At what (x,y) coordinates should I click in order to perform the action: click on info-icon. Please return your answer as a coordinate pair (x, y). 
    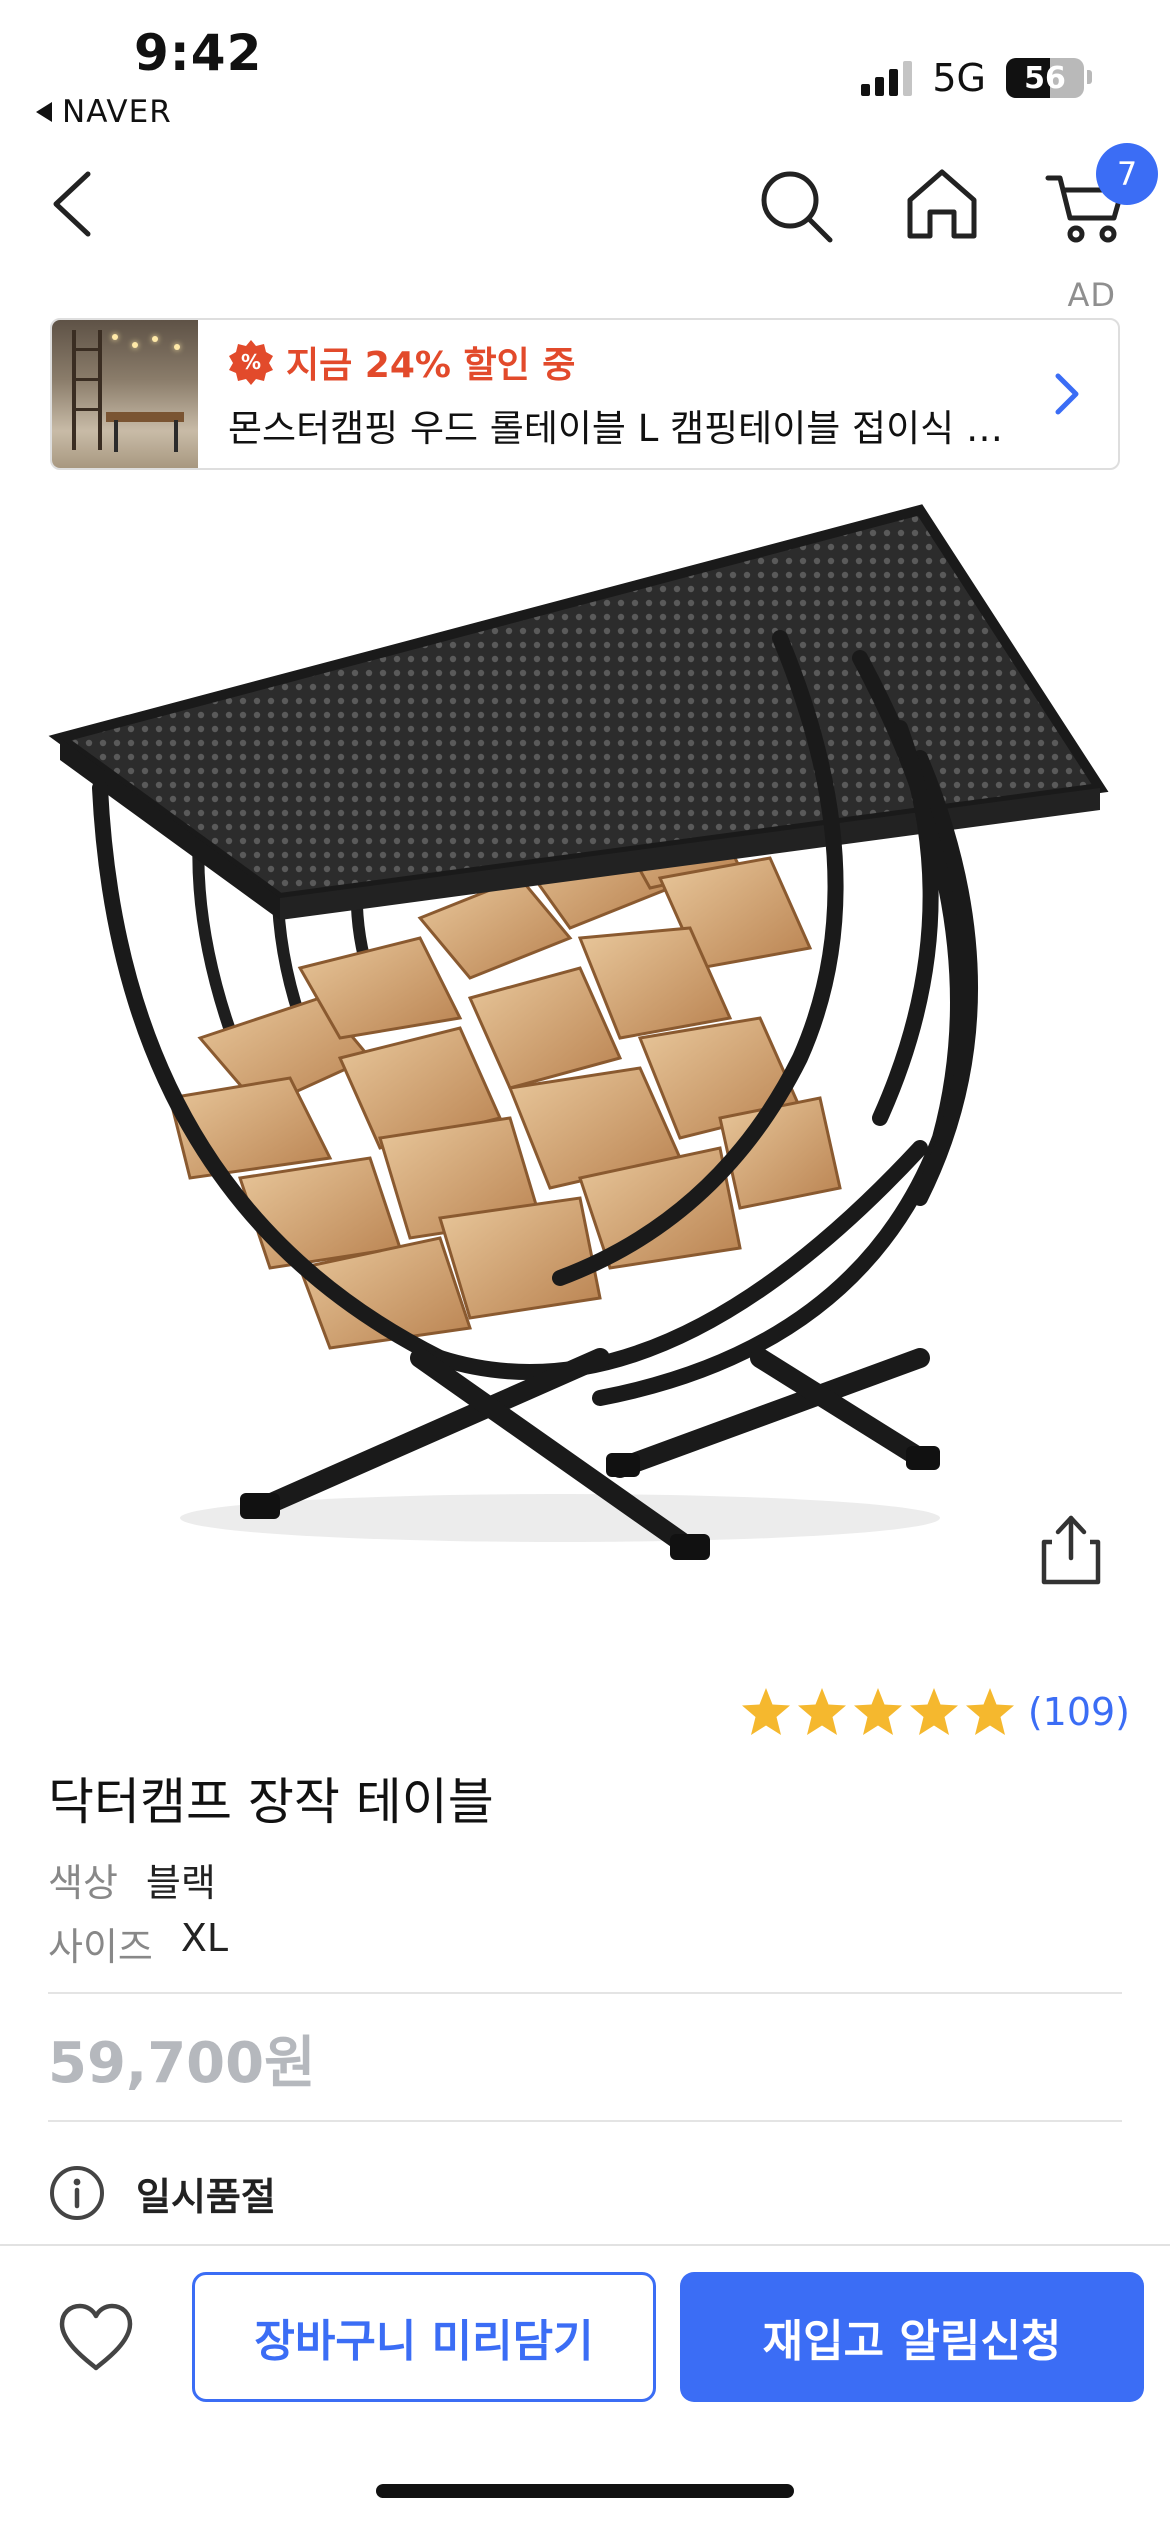
    Looking at the image, I should click on (77, 2193).